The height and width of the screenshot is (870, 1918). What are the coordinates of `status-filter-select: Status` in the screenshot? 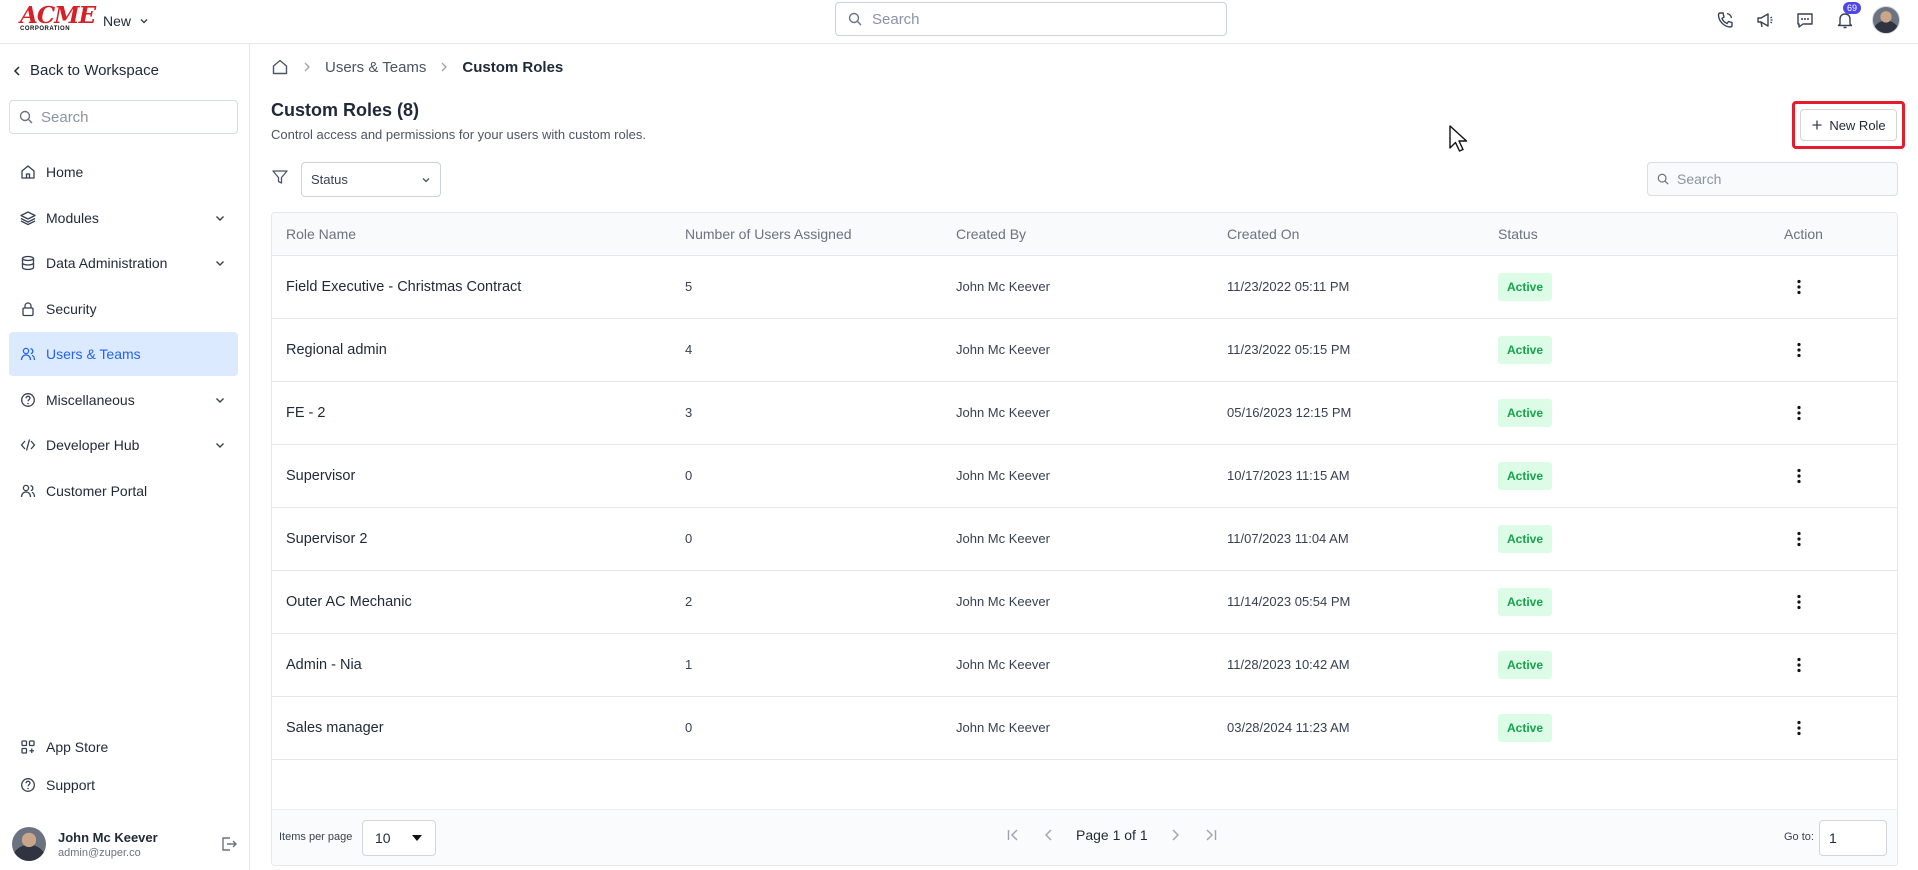 It's located at (371, 179).